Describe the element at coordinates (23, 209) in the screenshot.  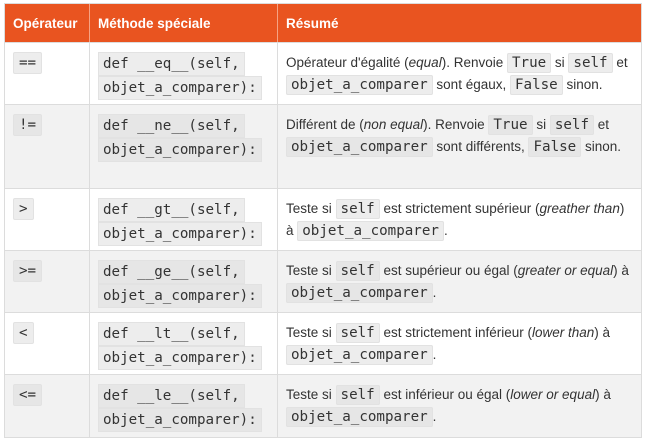
I see `operator-code: >` at that location.